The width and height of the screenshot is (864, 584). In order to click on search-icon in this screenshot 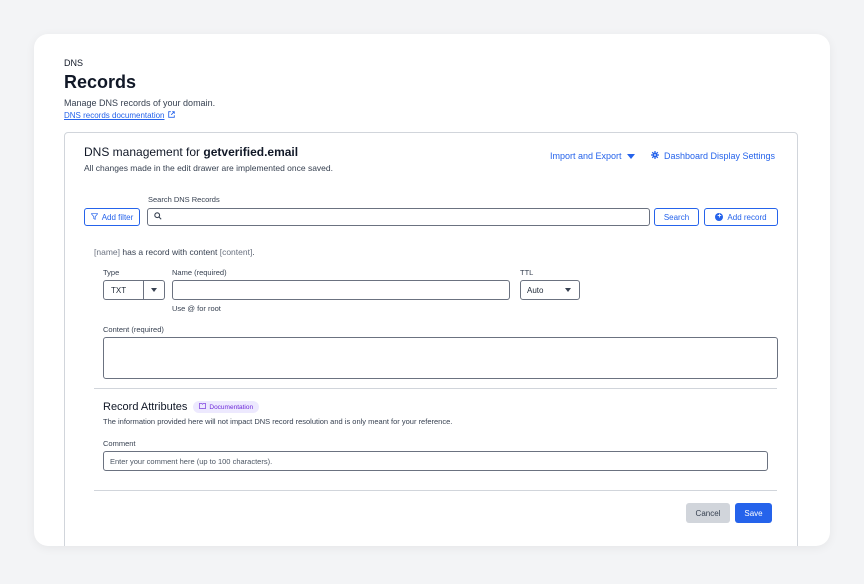, I will do `click(158, 217)`.